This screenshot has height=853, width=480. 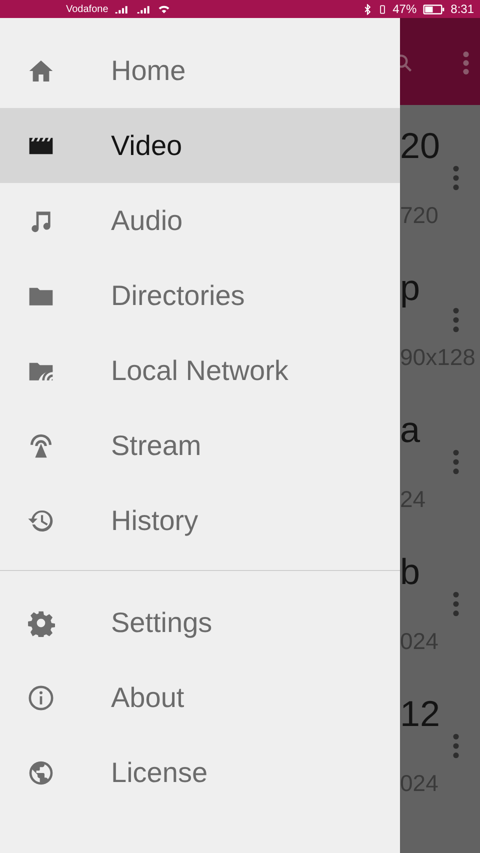 What do you see at coordinates (200, 697) in the screenshot?
I see `nav-item: About` at bounding box center [200, 697].